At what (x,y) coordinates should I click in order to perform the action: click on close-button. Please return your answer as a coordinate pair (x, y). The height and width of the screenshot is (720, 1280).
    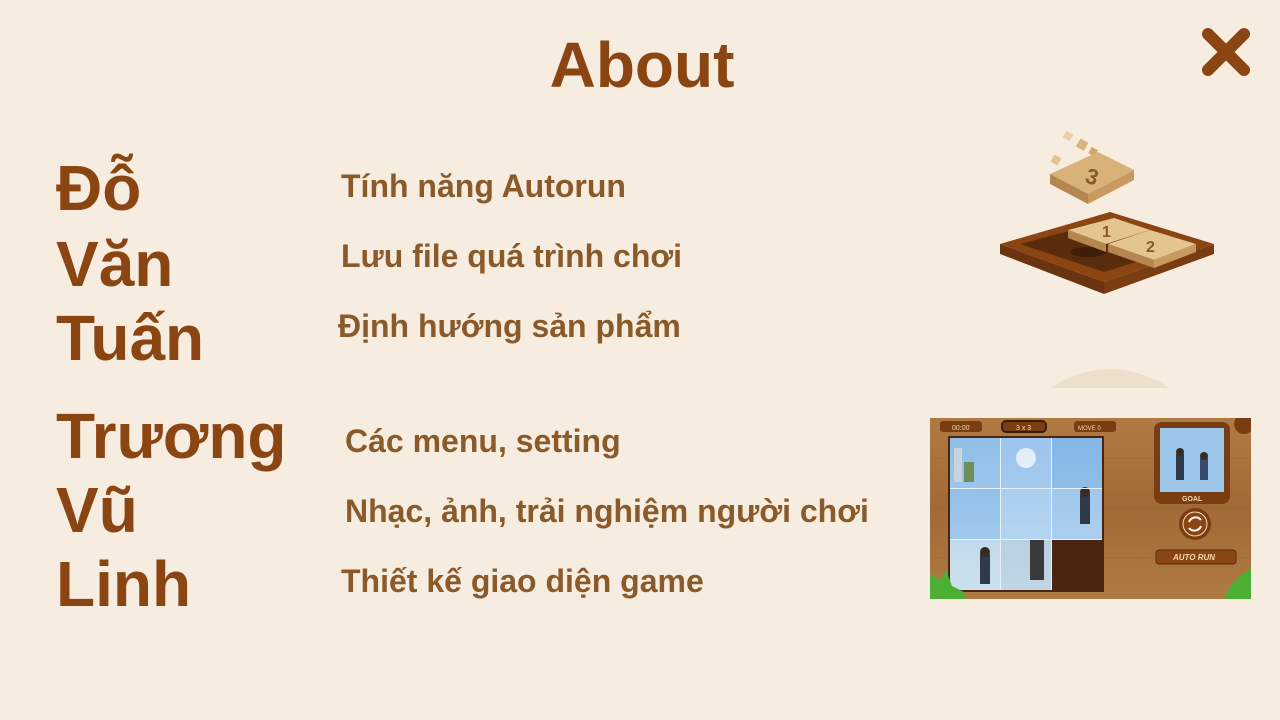
    Looking at the image, I should click on (1226, 52).